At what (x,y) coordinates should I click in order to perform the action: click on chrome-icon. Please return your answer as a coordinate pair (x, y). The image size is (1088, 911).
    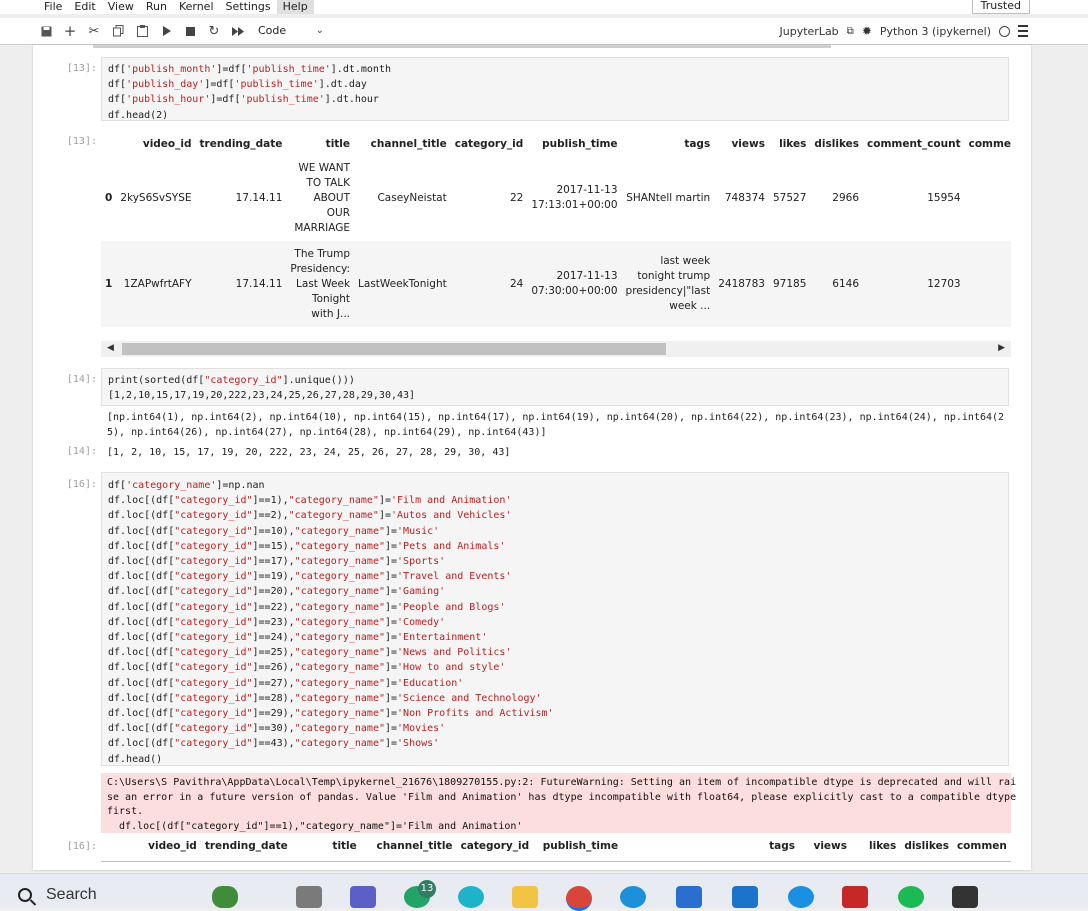
    Looking at the image, I should click on (579, 898).